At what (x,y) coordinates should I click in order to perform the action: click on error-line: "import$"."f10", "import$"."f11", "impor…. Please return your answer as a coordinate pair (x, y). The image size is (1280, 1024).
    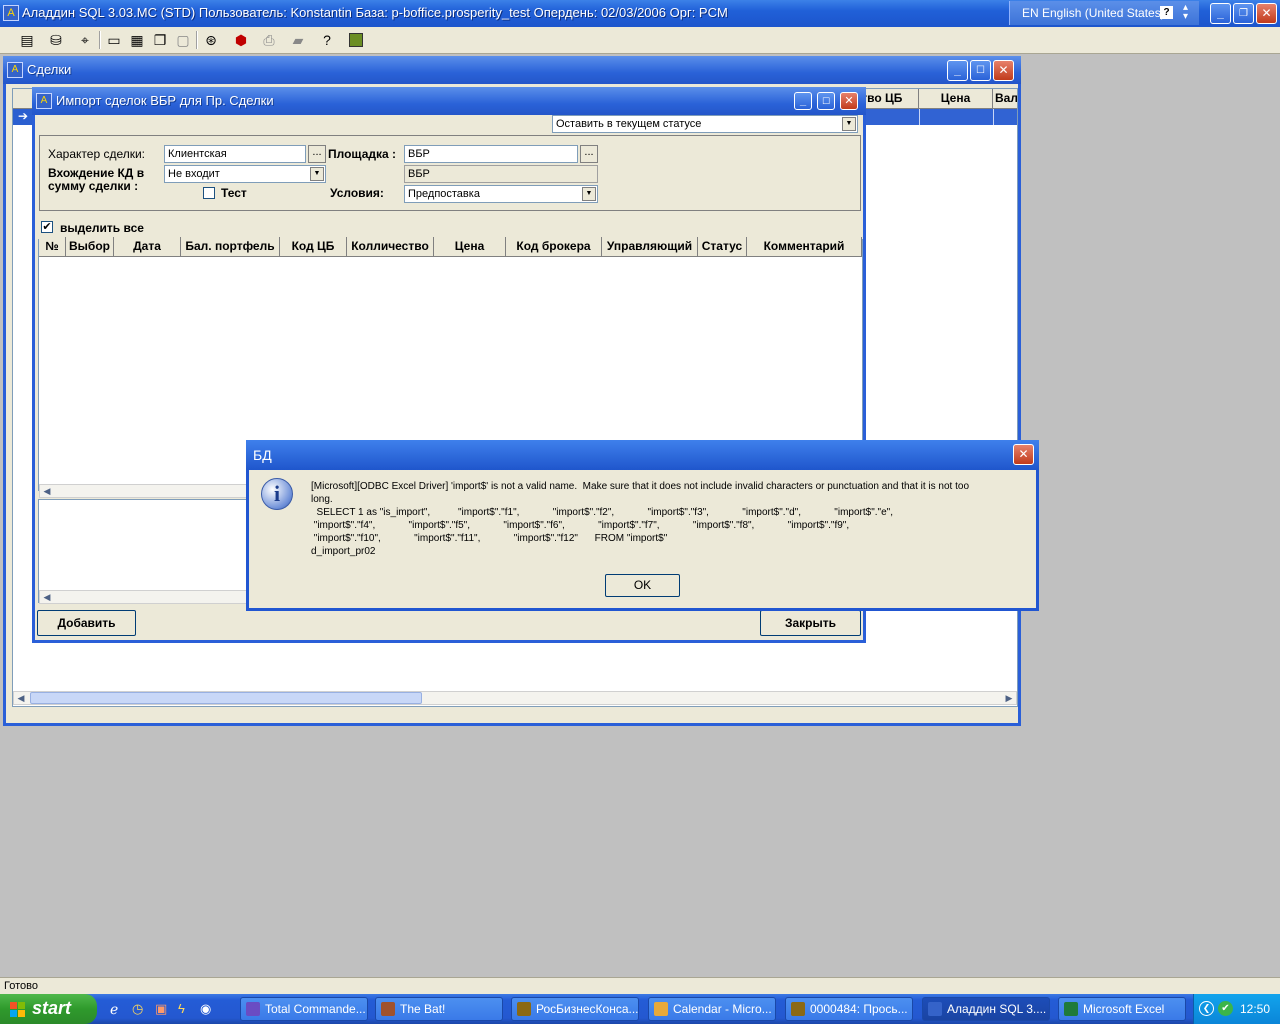
    Looking at the image, I should click on (489, 538).